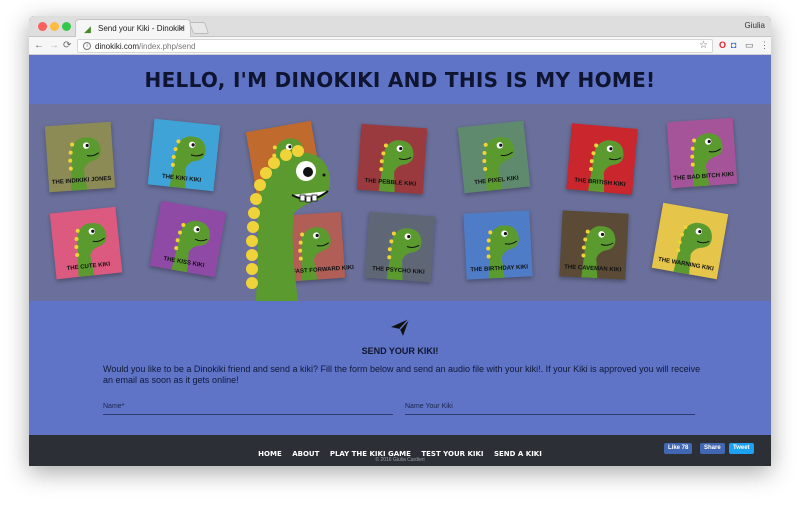  Describe the element at coordinates (494, 157) in the screenshot. I see `kiki-card: THE PIXEL KIKI` at that location.